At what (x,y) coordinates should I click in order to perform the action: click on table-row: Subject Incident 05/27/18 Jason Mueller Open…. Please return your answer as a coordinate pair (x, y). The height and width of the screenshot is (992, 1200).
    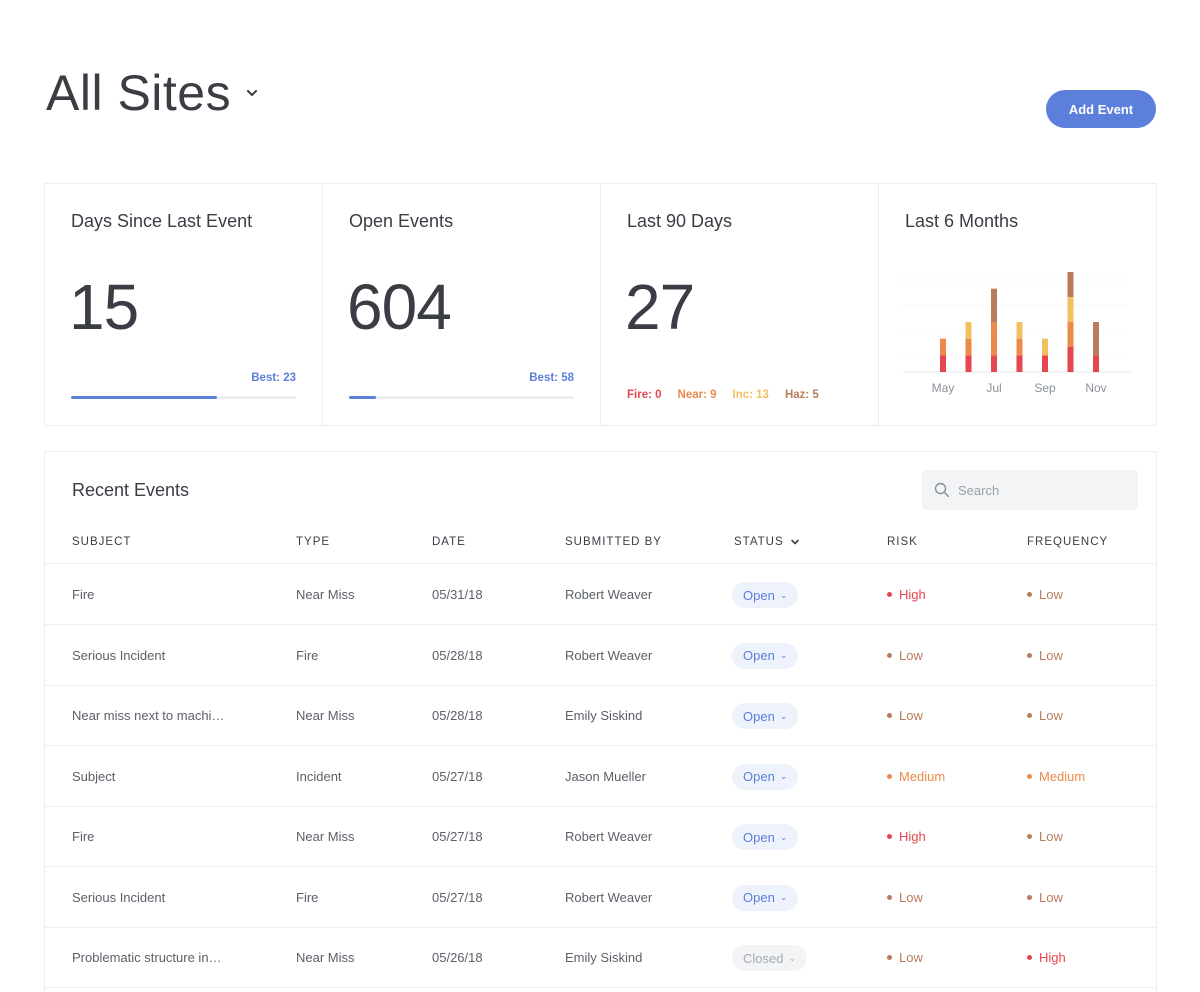
    Looking at the image, I should click on (600, 777).